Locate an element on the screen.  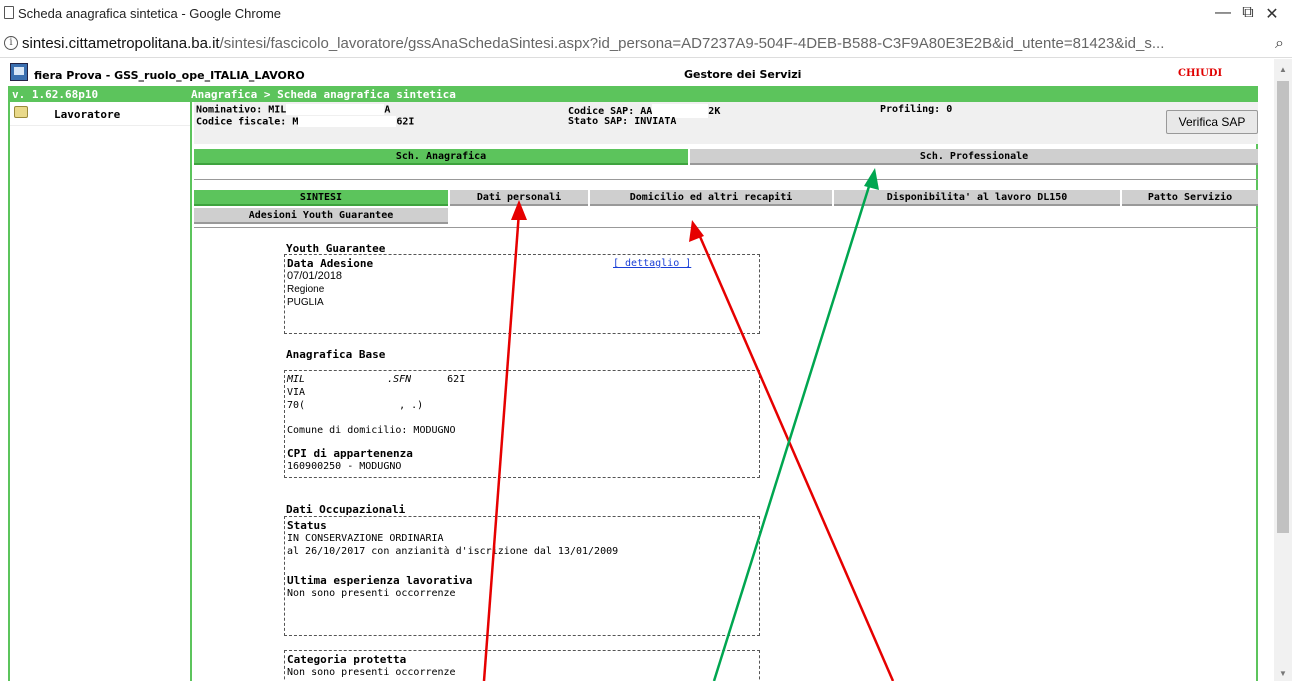
anagrafica-line-2: VIA is located at coordinates (522, 392).